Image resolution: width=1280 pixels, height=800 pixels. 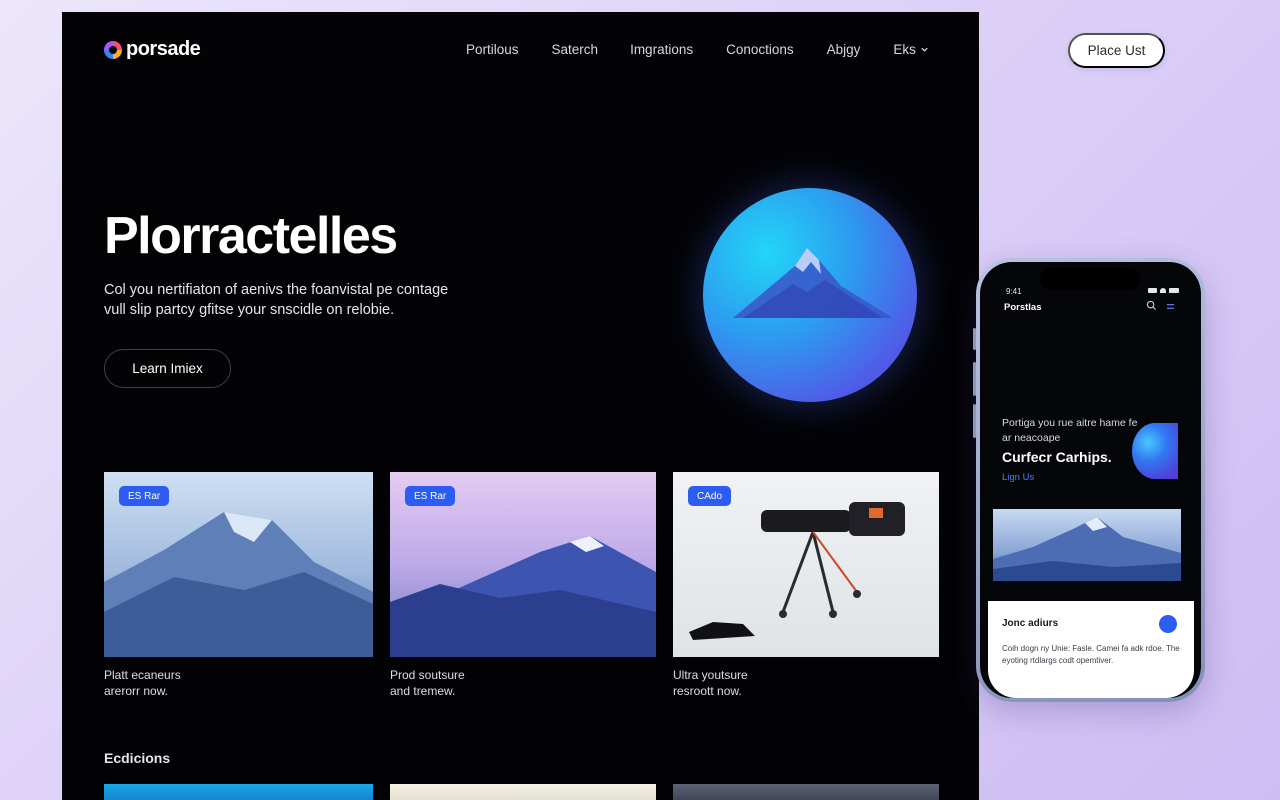 What do you see at coordinates (167, 368) in the screenshot?
I see `learn-more-button: Learn Imiex` at bounding box center [167, 368].